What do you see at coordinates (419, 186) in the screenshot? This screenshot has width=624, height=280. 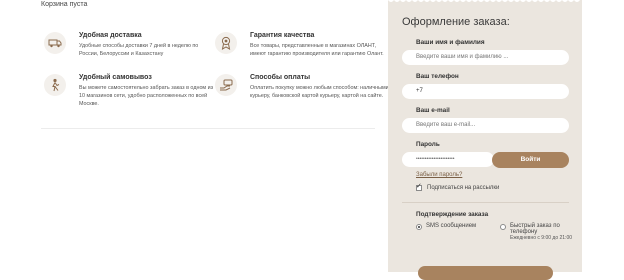 I see `subscribe-checkbox` at bounding box center [419, 186].